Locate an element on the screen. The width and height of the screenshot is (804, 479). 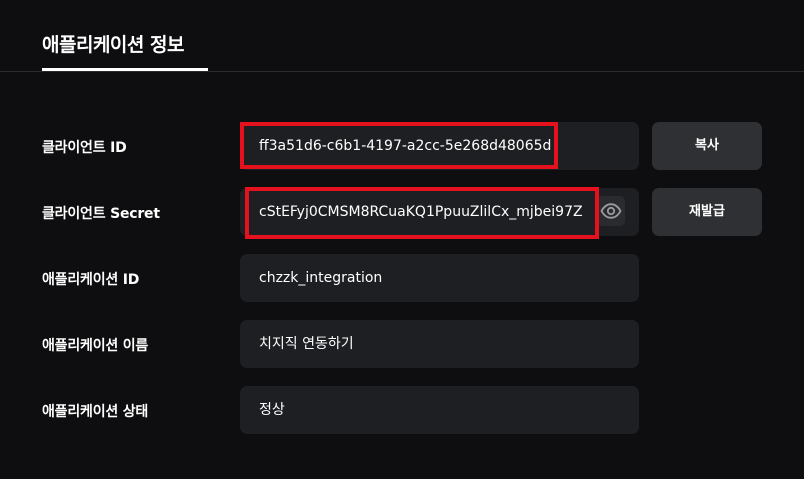
app-id-value: chzzk_integration is located at coordinates (321, 278).